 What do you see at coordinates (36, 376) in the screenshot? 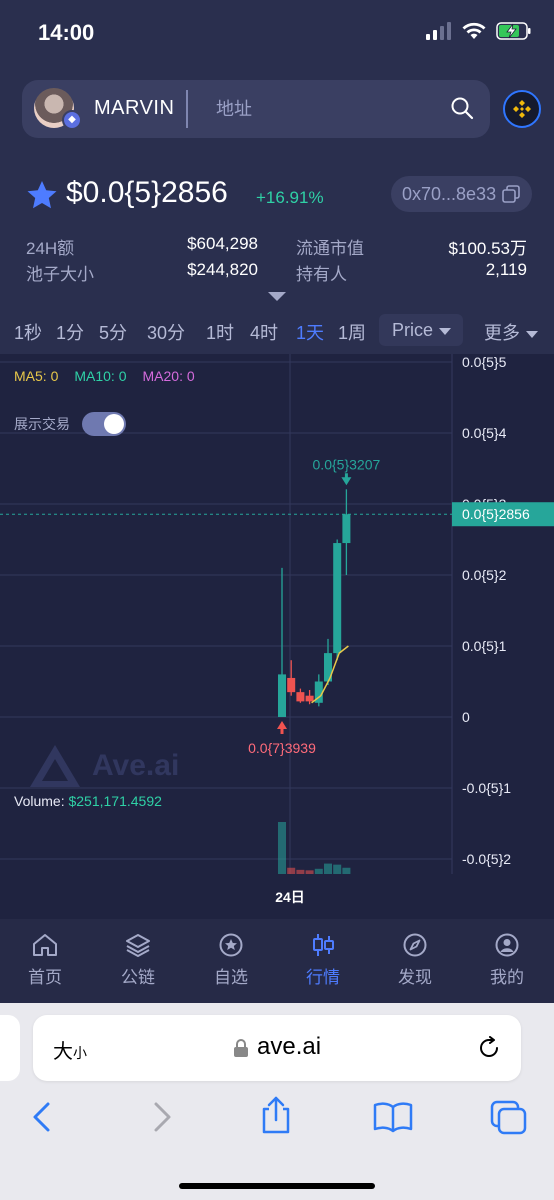
I see `ma5-label: MA5: 0` at bounding box center [36, 376].